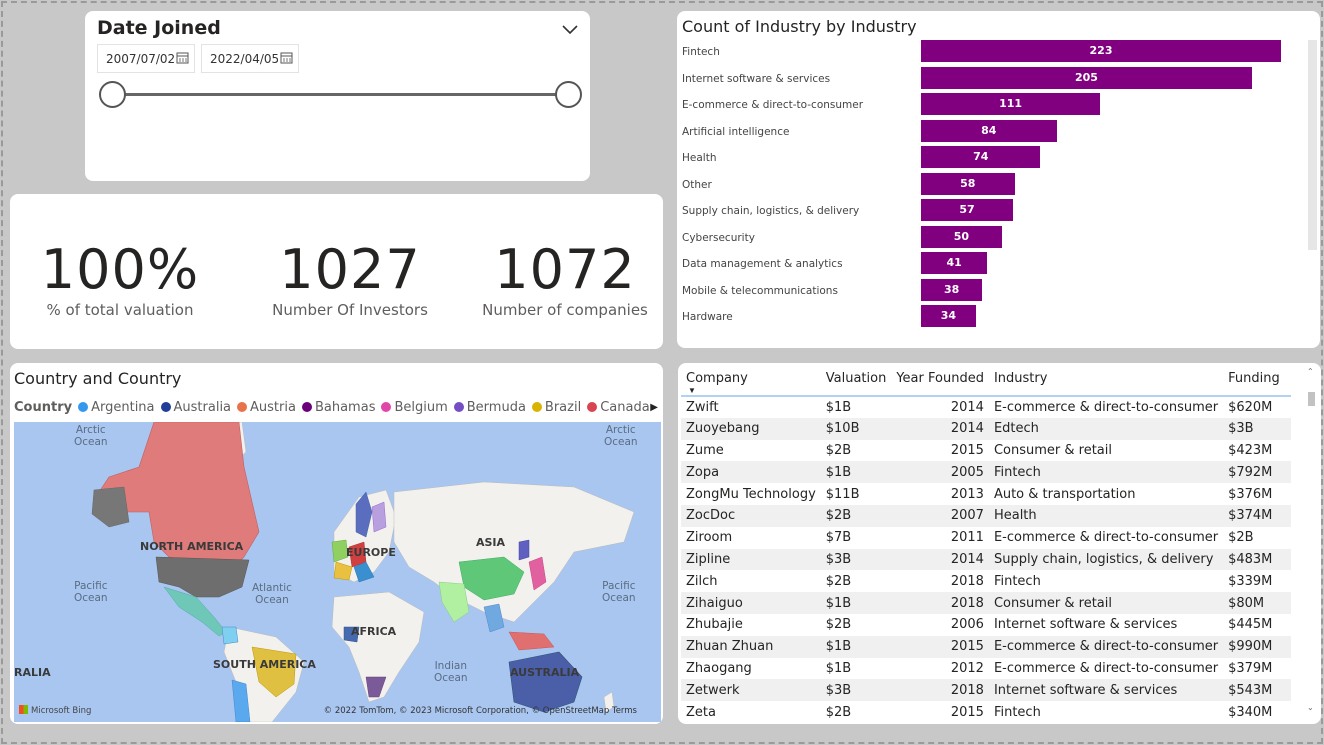  Describe the element at coordinates (940, 515) in the screenshot. I see `table-cell: 2007` at that location.